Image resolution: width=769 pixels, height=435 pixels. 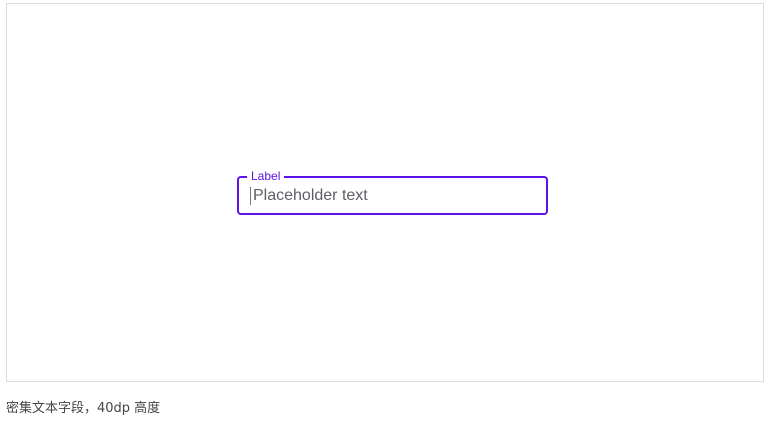 What do you see at coordinates (266, 176) in the screenshot?
I see `text-field-label: Label` at bounding box center [266, 176].